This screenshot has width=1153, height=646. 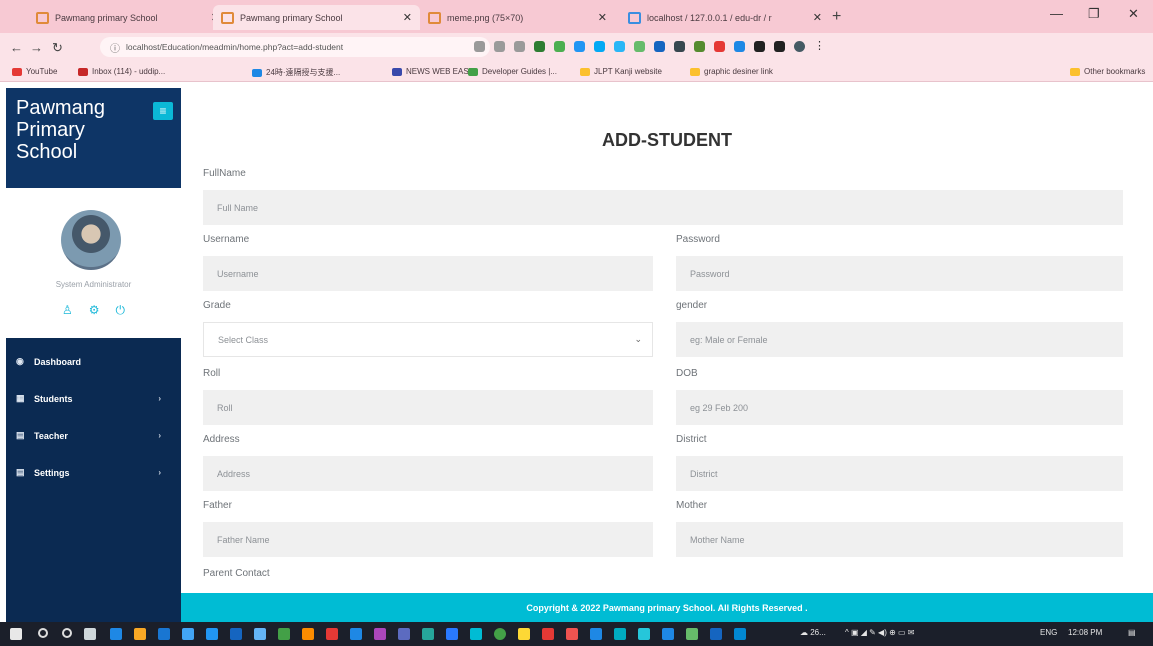 What do you see at coordinates (140, 634) in the screenshot?
I see `file-explorer-icon` at bounding box center [140, 634].